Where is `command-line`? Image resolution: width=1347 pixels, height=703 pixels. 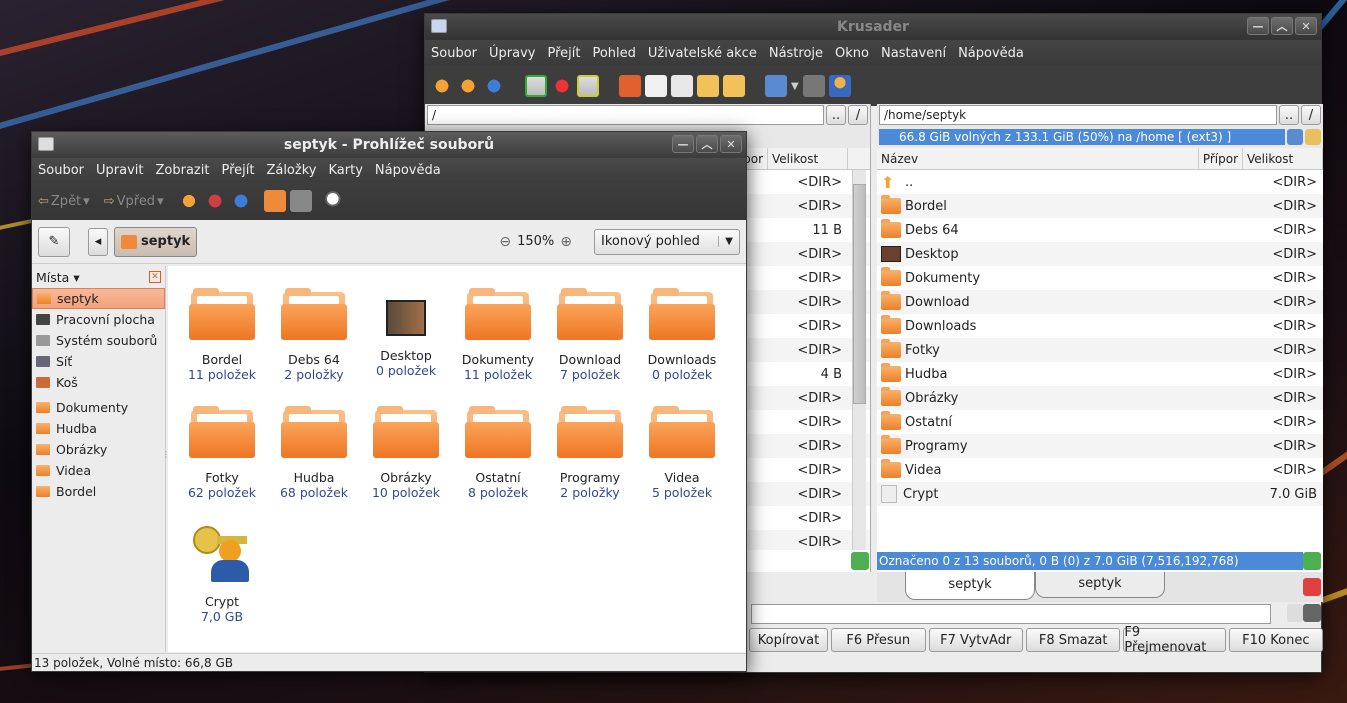
command-line is located at coordinates (1011, 614).